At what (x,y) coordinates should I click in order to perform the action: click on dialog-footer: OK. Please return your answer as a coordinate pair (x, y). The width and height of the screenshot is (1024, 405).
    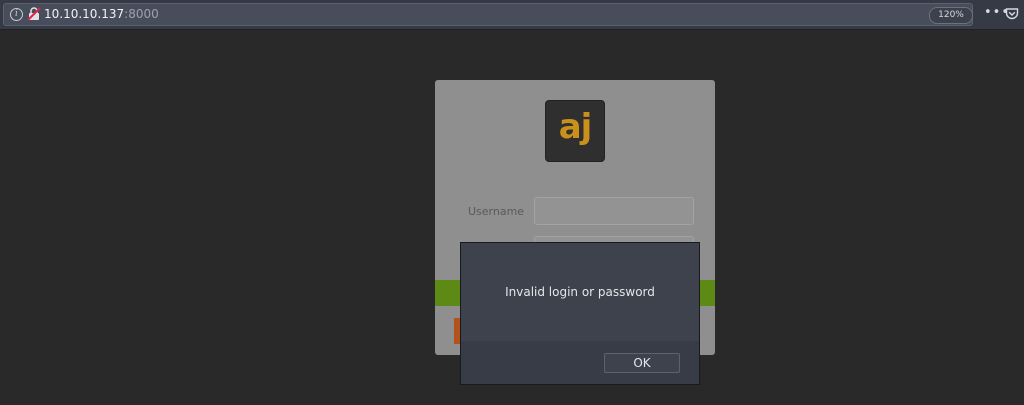
    Looking at the image, I should click on (580, 362).